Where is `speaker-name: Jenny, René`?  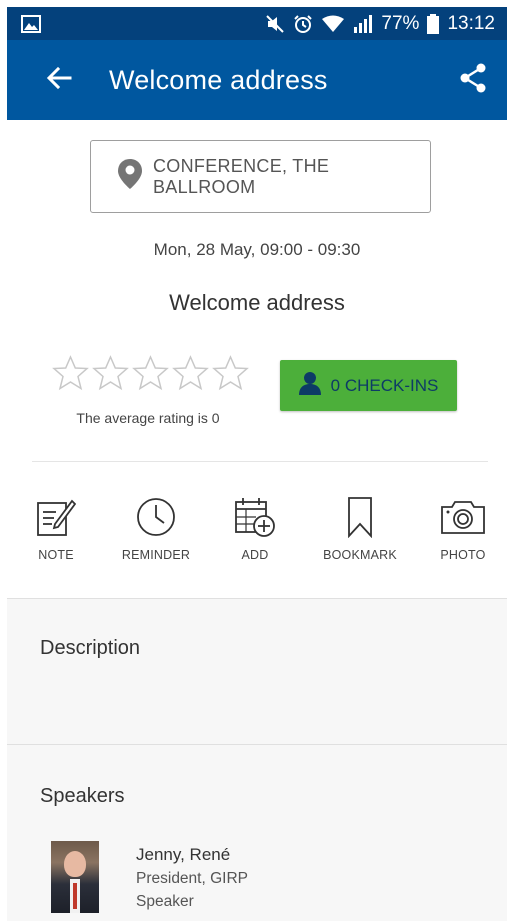
speaker-name: Jenny, René is located at coordinates (183, 854).